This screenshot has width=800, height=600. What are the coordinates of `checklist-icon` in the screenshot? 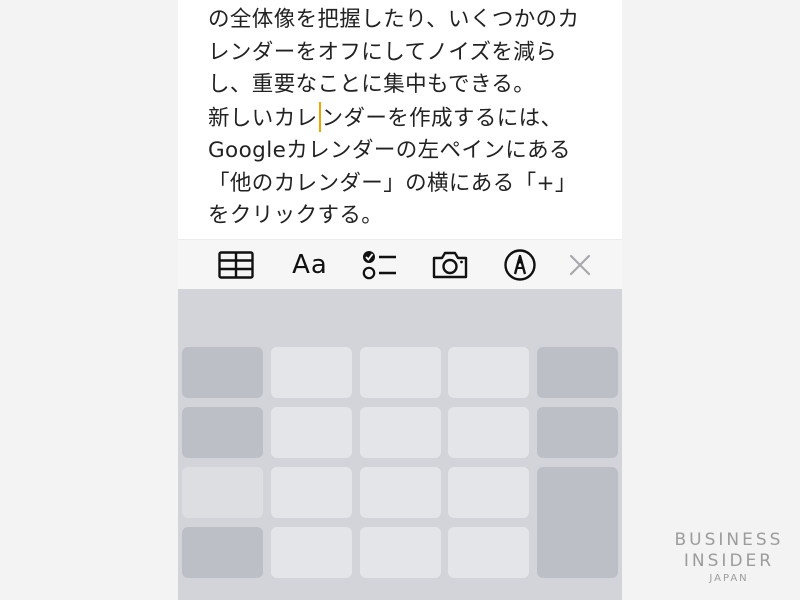 It's located at (379, 265).